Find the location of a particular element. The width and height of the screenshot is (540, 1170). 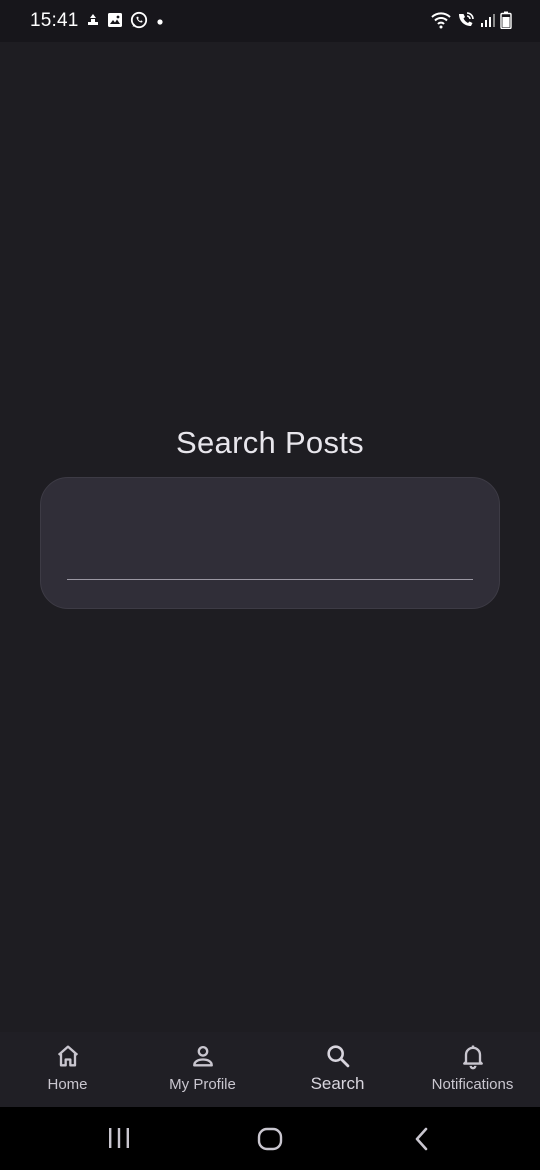

search-input is located at coordinates (270, 558).